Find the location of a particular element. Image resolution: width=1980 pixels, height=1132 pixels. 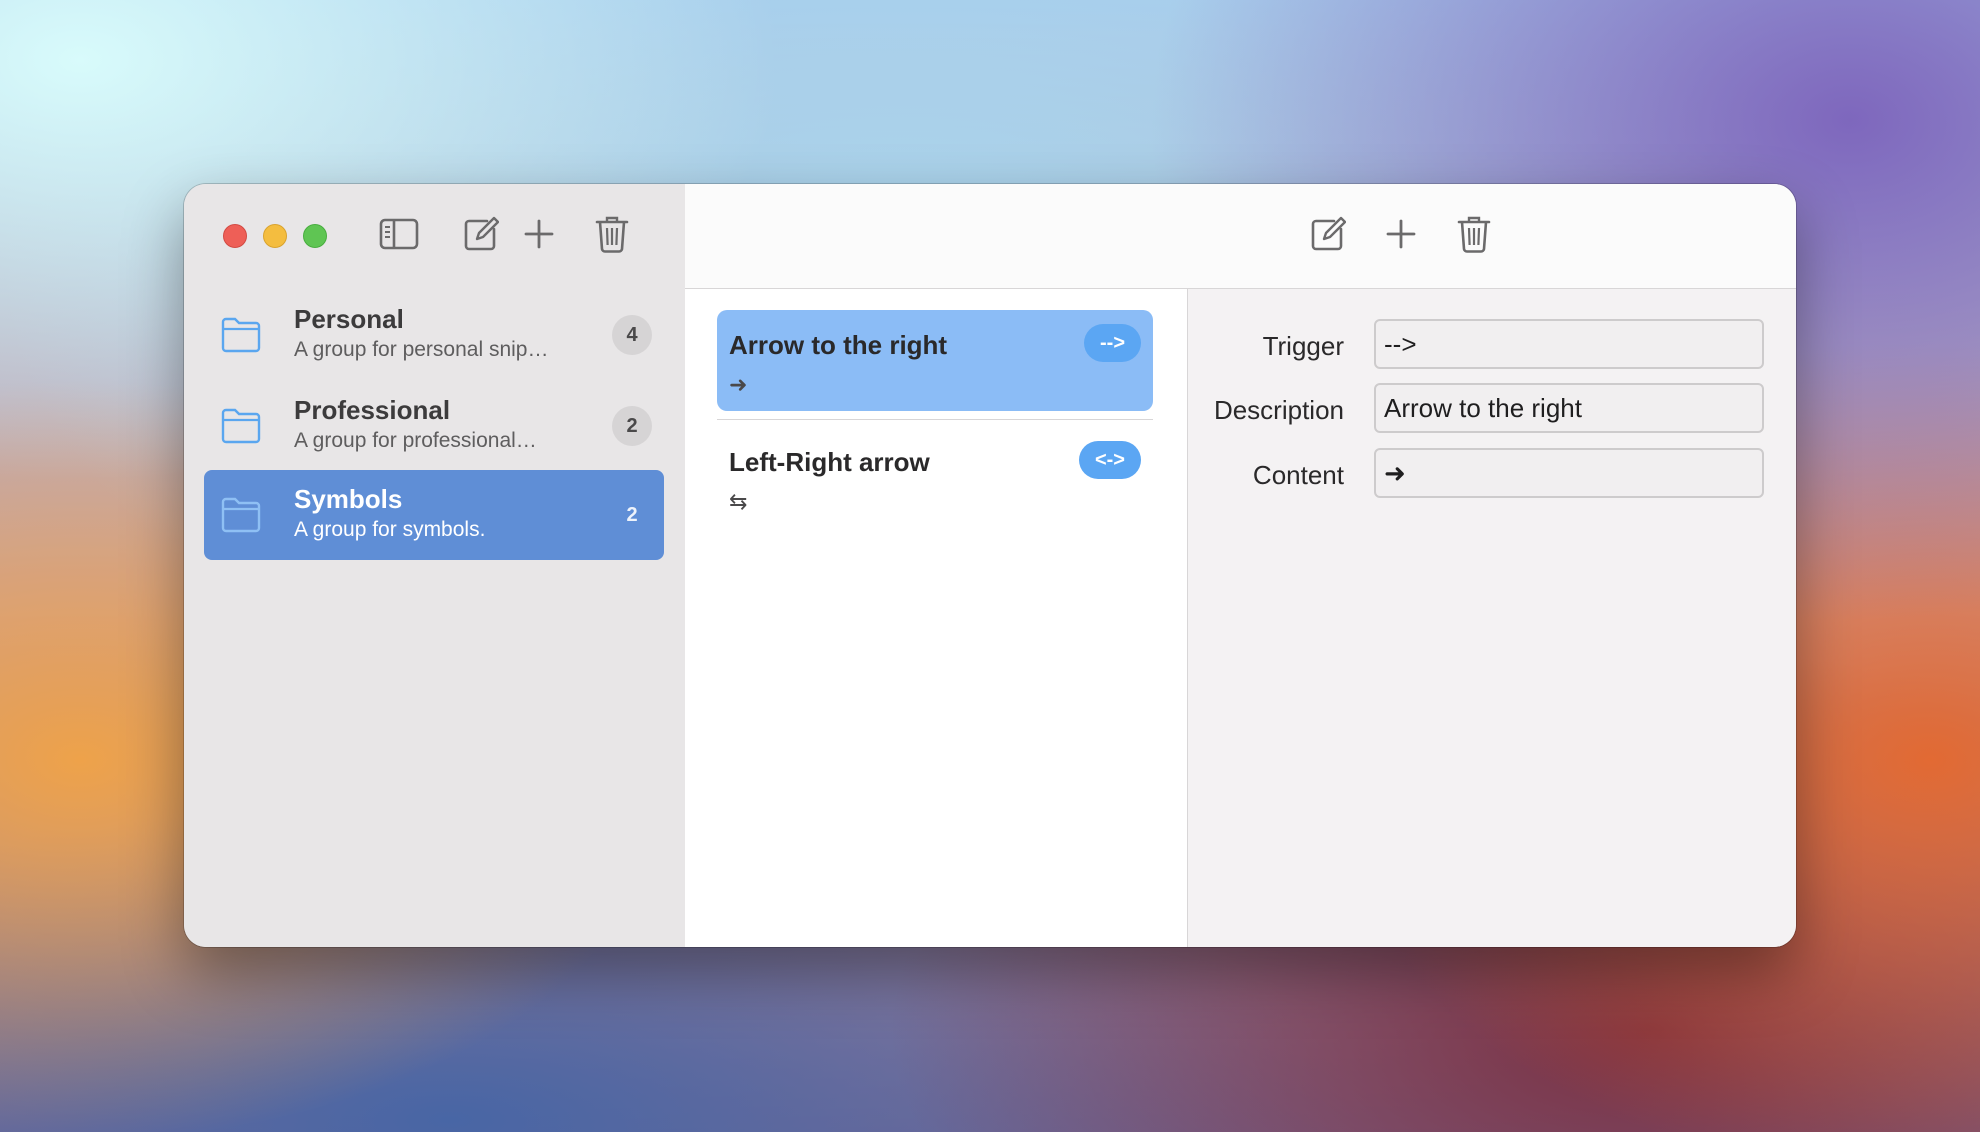

add-snippet-button is located at coordinates (1401, 234).